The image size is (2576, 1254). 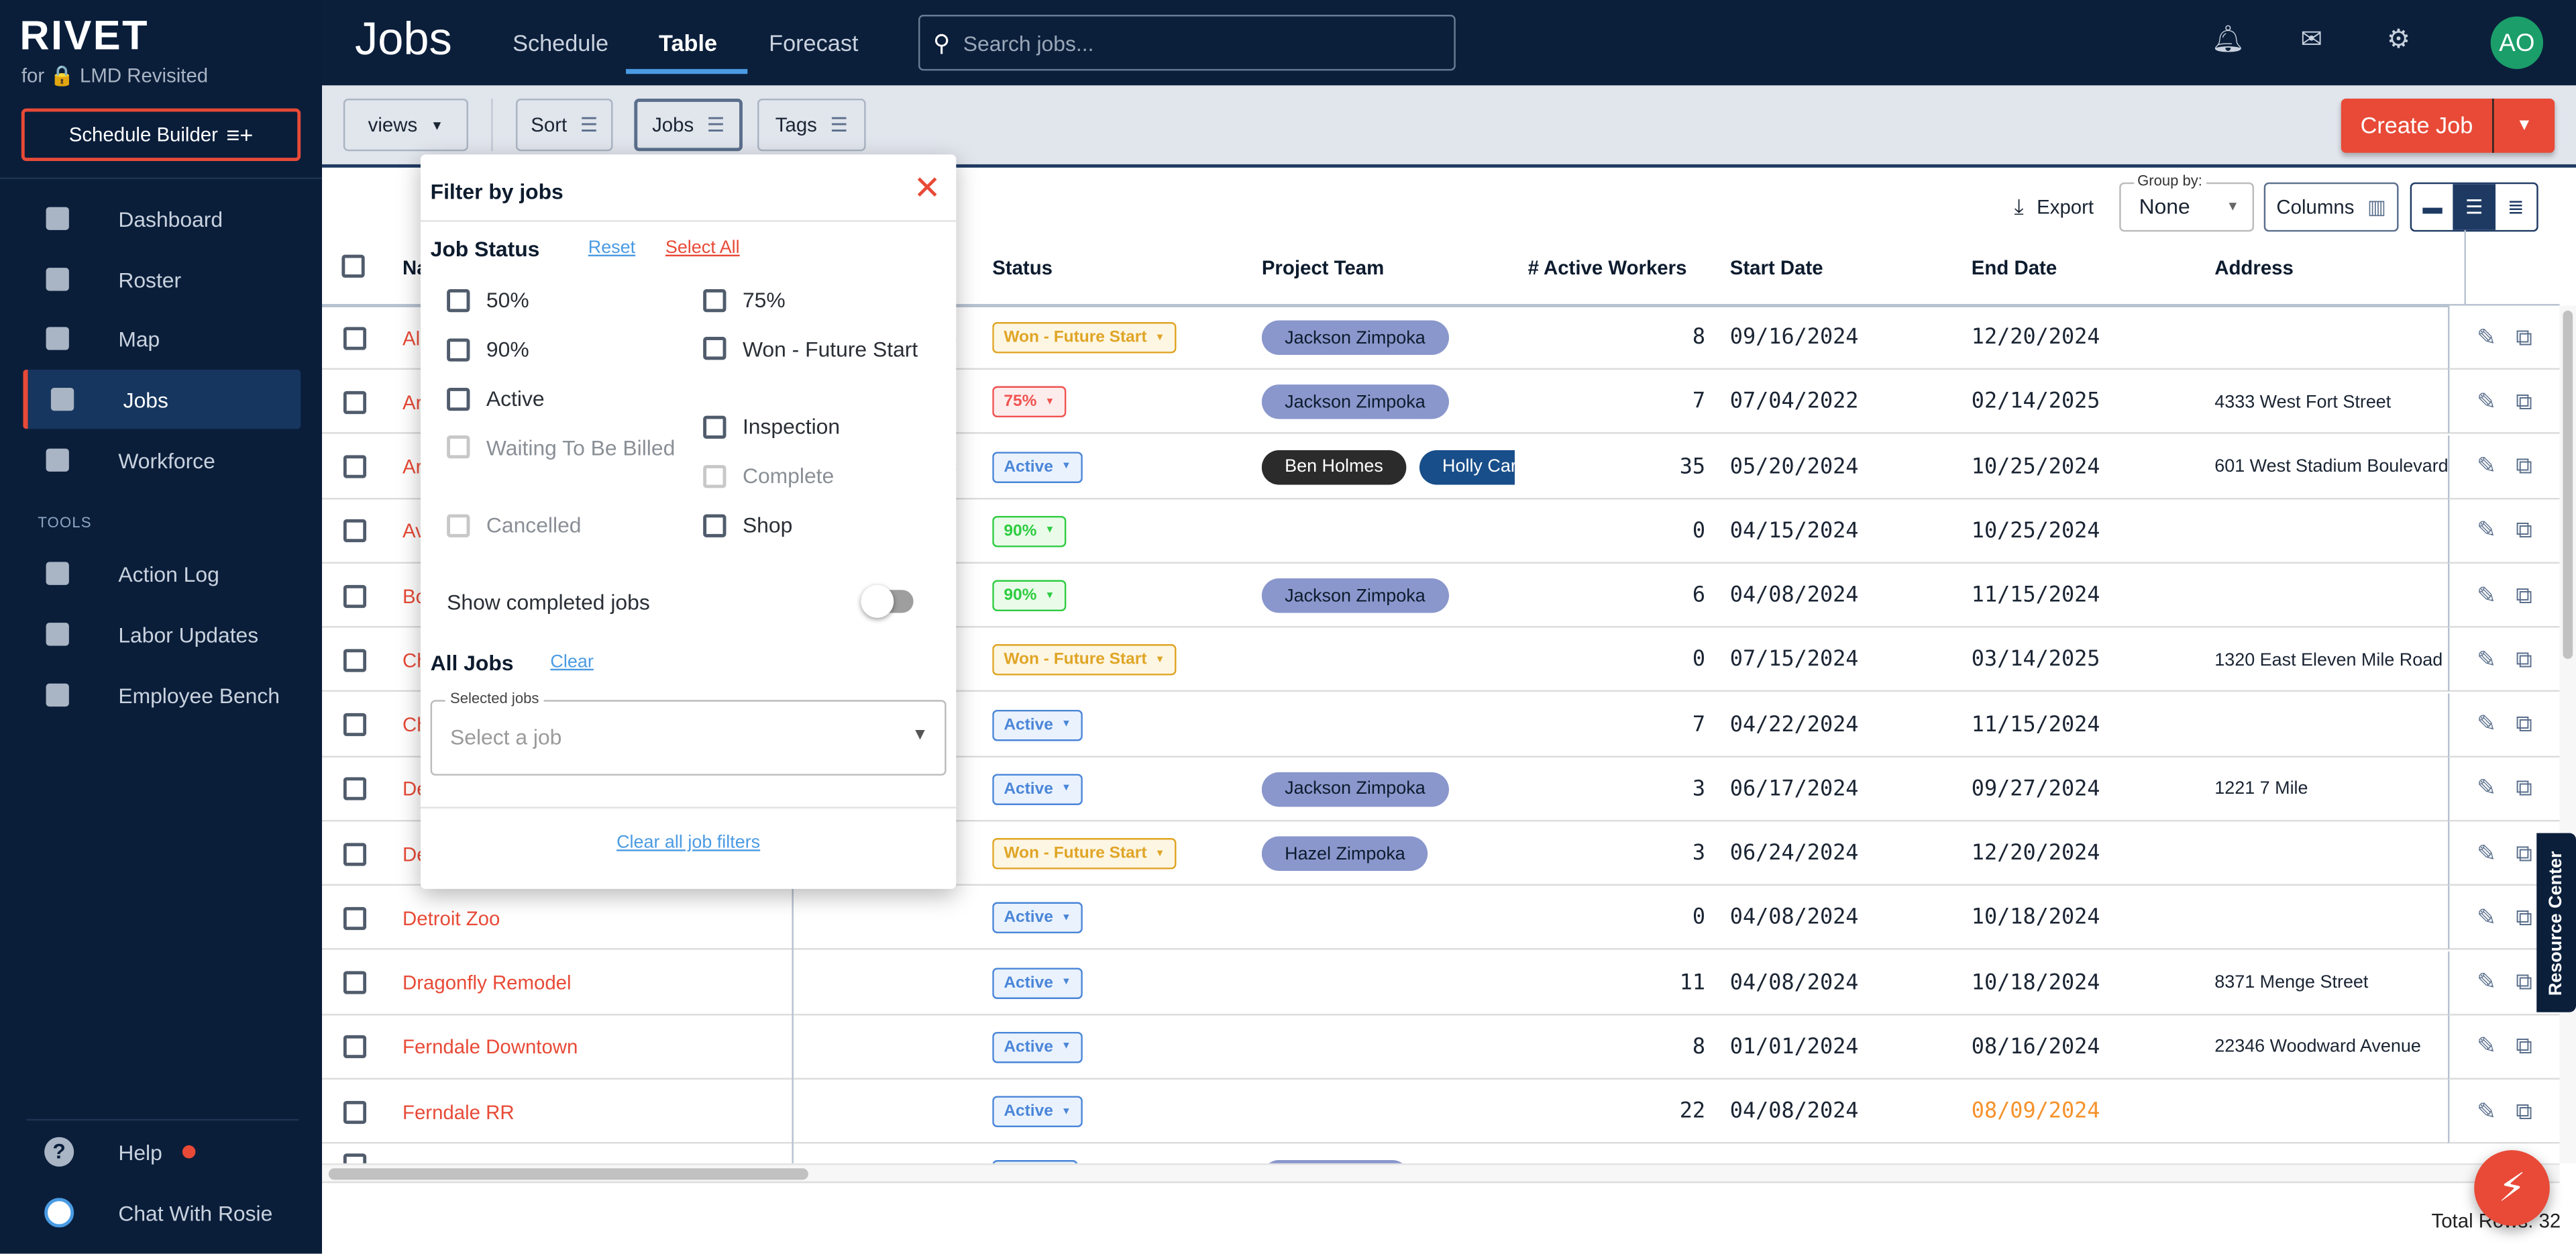 I want to click on table-row: Detroit Zoo Active ▼ 0 04/08/2024 10/18/2024, so click(x=1385, y=918).